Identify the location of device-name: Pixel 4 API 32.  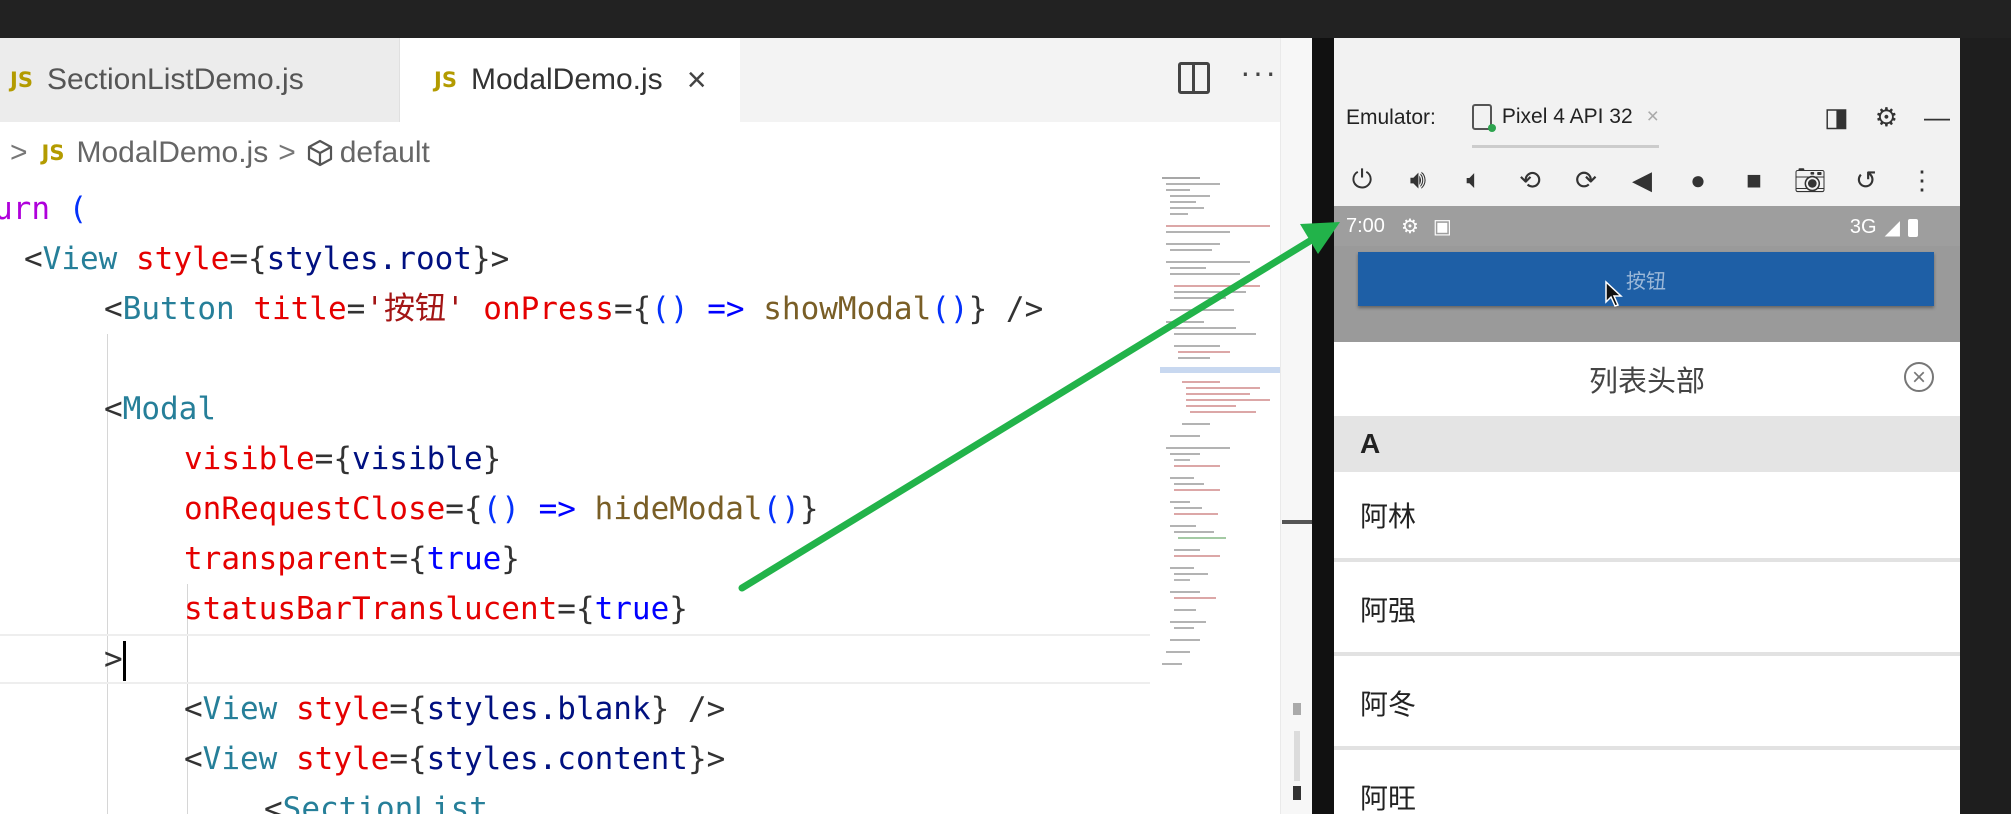
(1567, 116).